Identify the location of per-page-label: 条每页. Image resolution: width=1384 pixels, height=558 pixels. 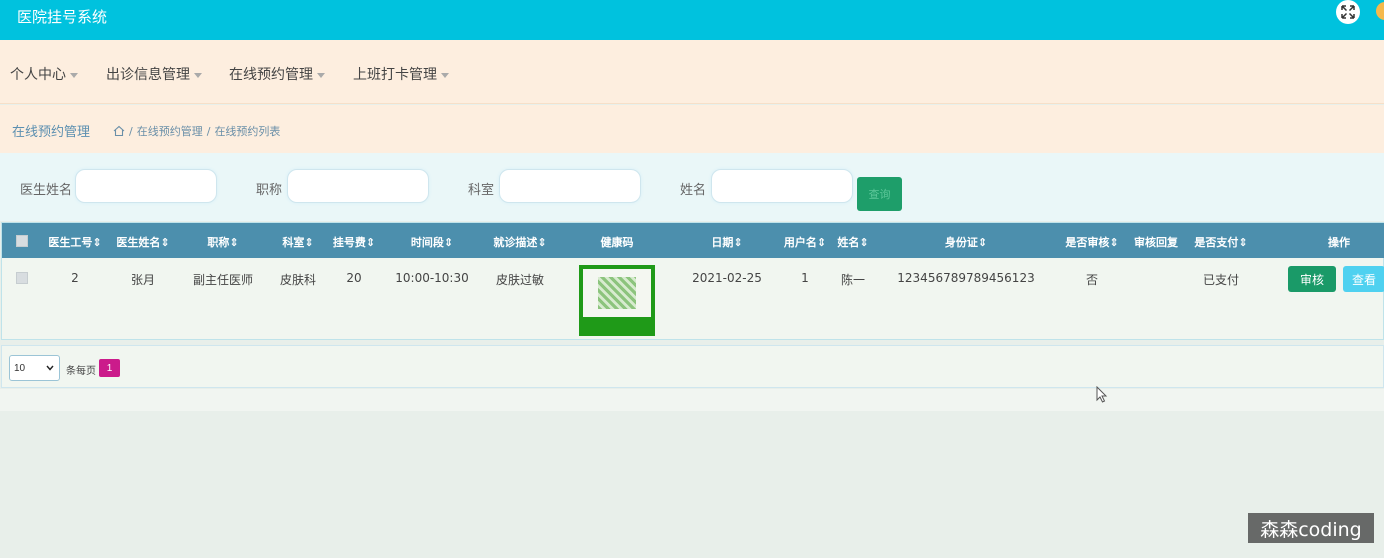
(81, 371).